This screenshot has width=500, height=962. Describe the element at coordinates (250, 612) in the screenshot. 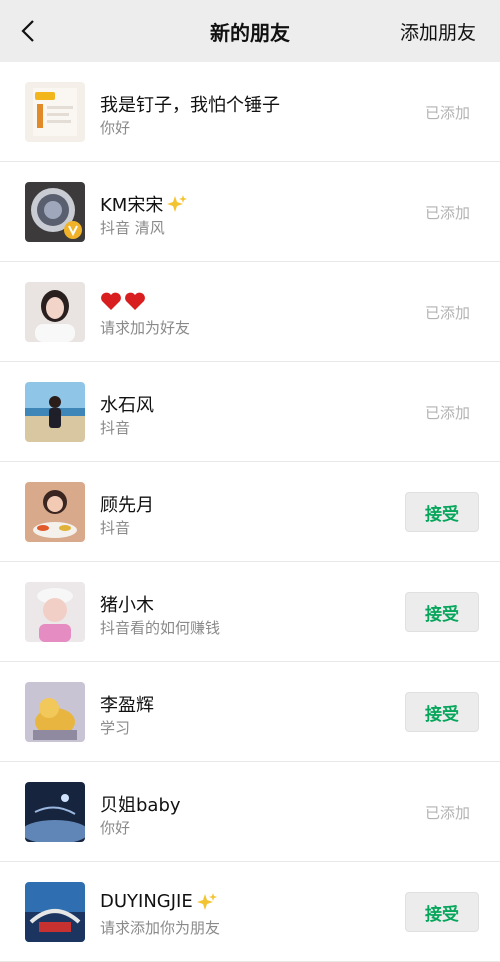

I see `list-item: 猪小木 抖音看的如何赚钱 接受` at that location.